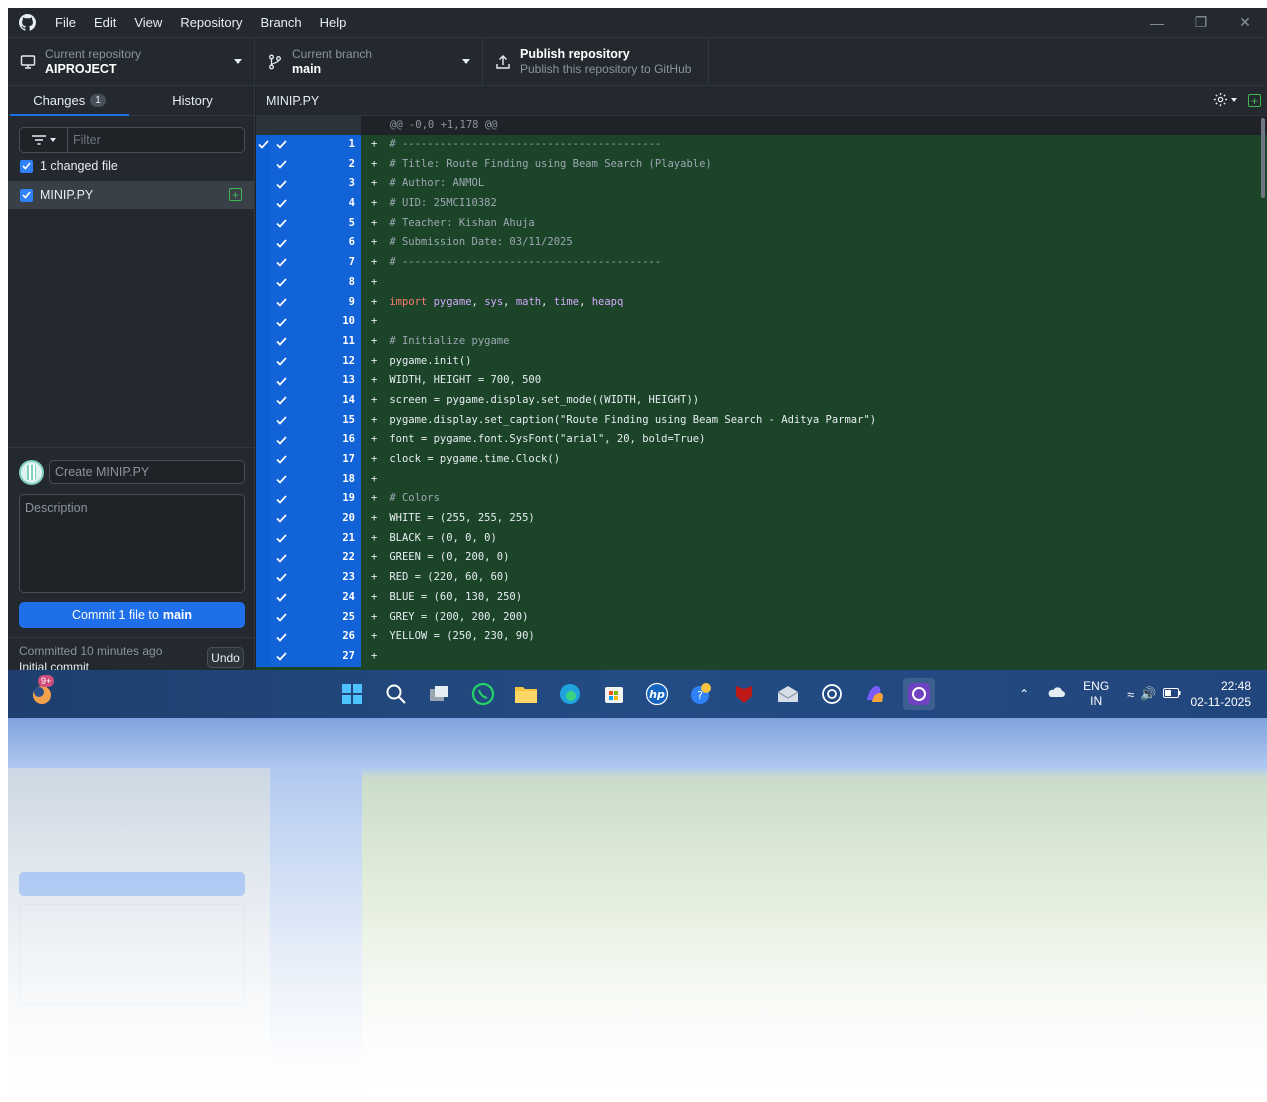 This screenshot has width=1267, height=1102. What do you see at coordinates (761, 519) in the screenshot?
I see `diff-line: 20 + WHITE = (255, 255, 255)` at bounding box center [761, 519].